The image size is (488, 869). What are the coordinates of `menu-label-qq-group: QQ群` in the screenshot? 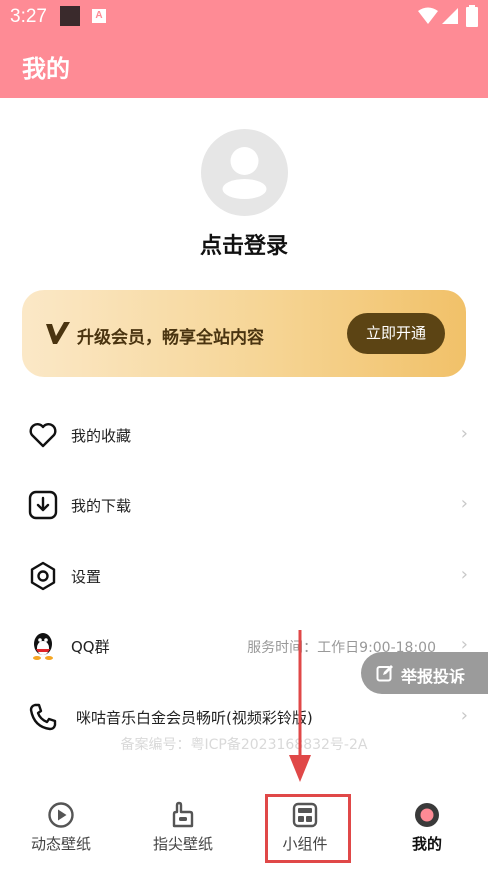 It's located at (90, 647).